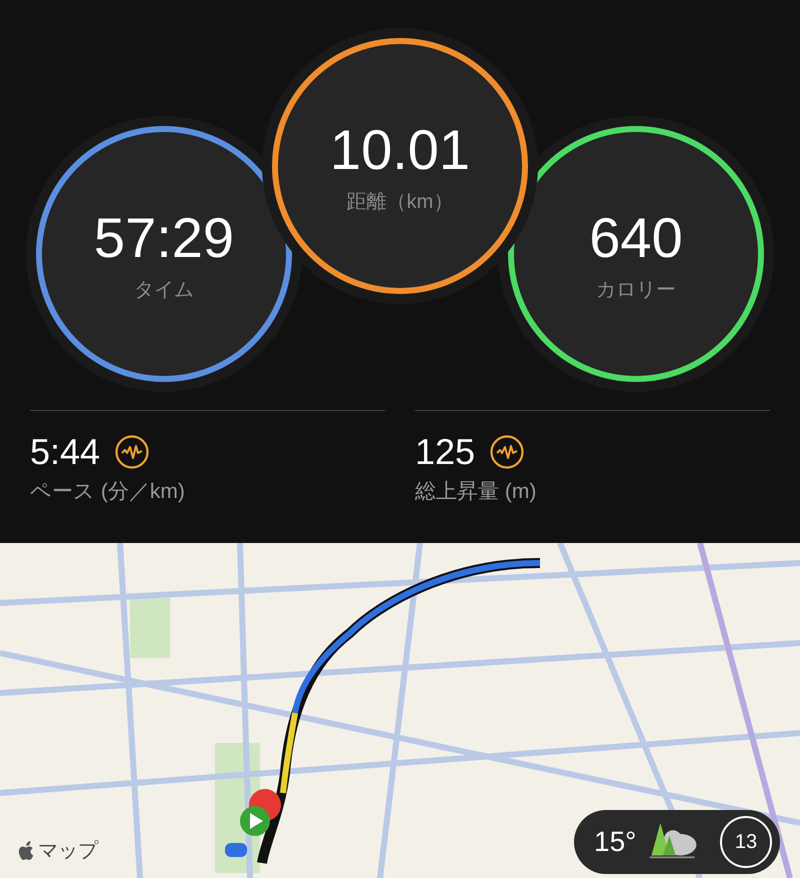  I want to click on index-value: 13, so click(746, 842).